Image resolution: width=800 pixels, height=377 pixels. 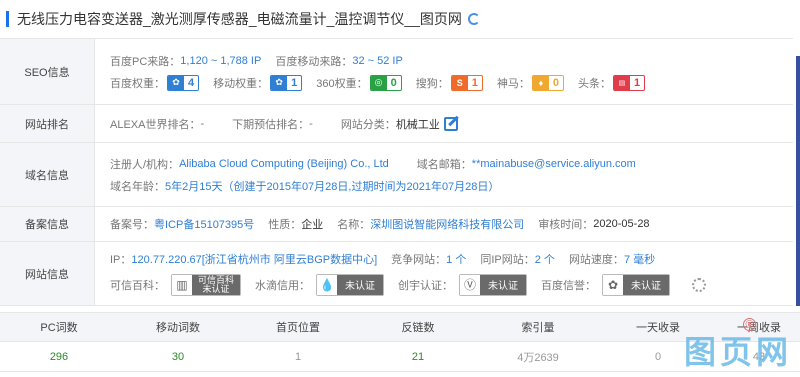 I want to click on stats-header-row: PC词数 移动词数 首页位置 反链数 索引量 一天收录 一周收录, so click(x=400, y=327).